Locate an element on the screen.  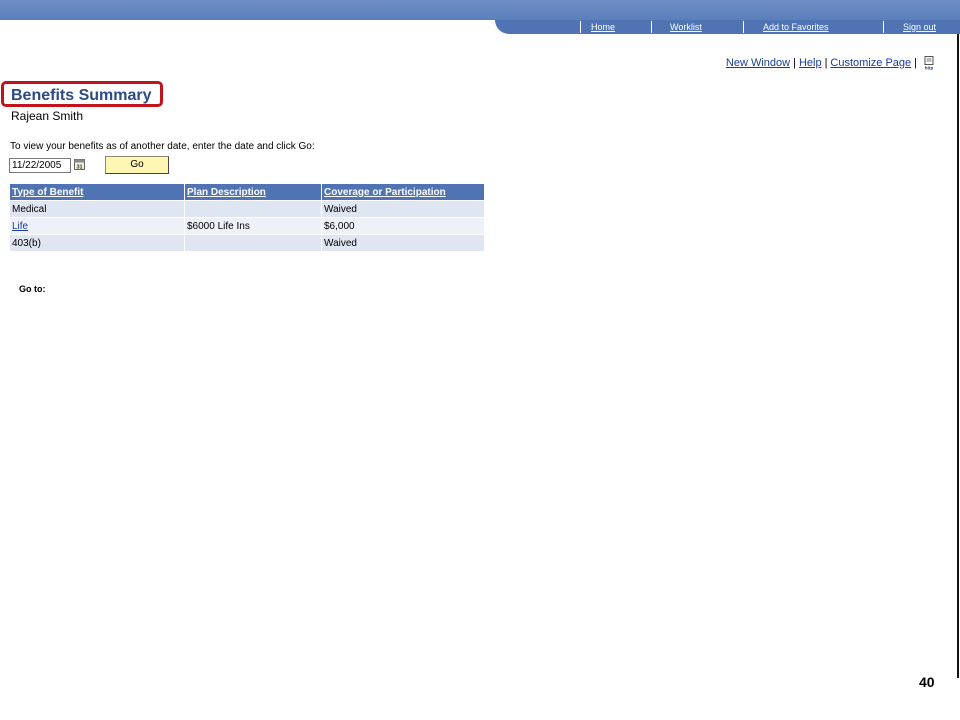
page-title: Benefits Summary is located at coordinates (81, 95).